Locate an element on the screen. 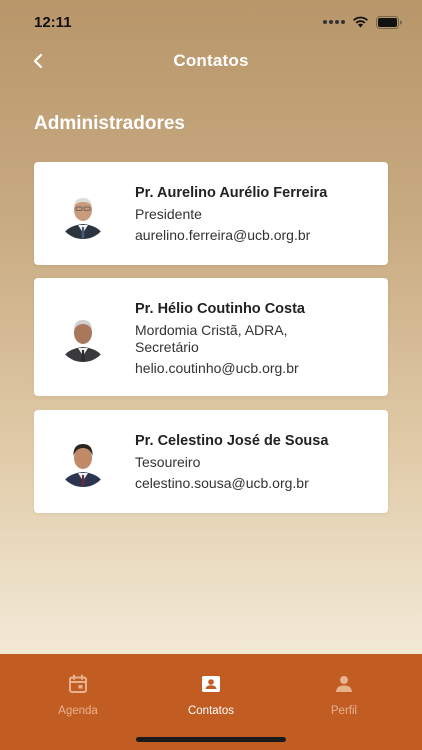 Image resolution: width=422 pixels, height=750 pixels. contact-role: Tesoureiro is located at coordinates (168, 462).